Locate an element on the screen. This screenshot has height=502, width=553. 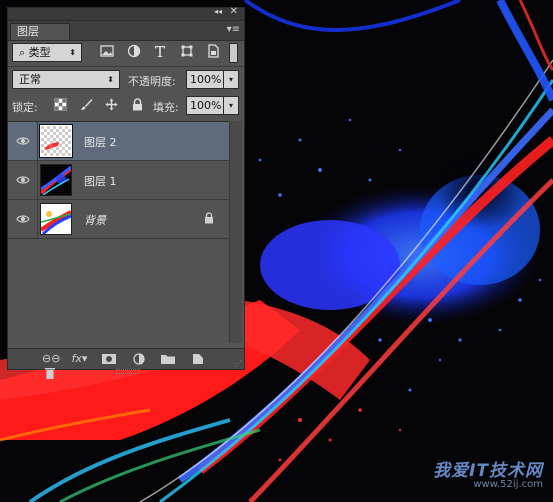
opacity-dropdown-button: ▾ is located at coordinates (231, 79).